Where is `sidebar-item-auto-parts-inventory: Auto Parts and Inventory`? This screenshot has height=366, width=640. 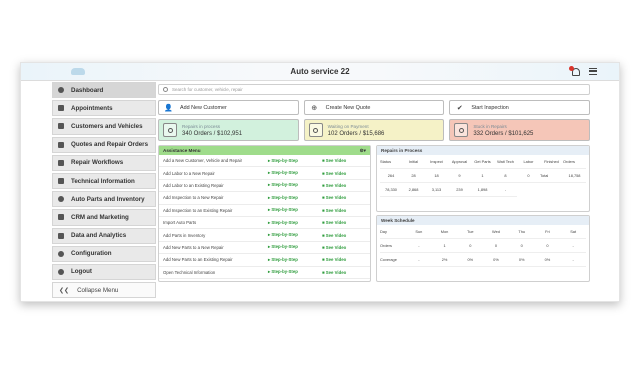
sidebar-item-auto-parts-inventory: Auto Parts and Inventory is located at coordinates (104, 199).